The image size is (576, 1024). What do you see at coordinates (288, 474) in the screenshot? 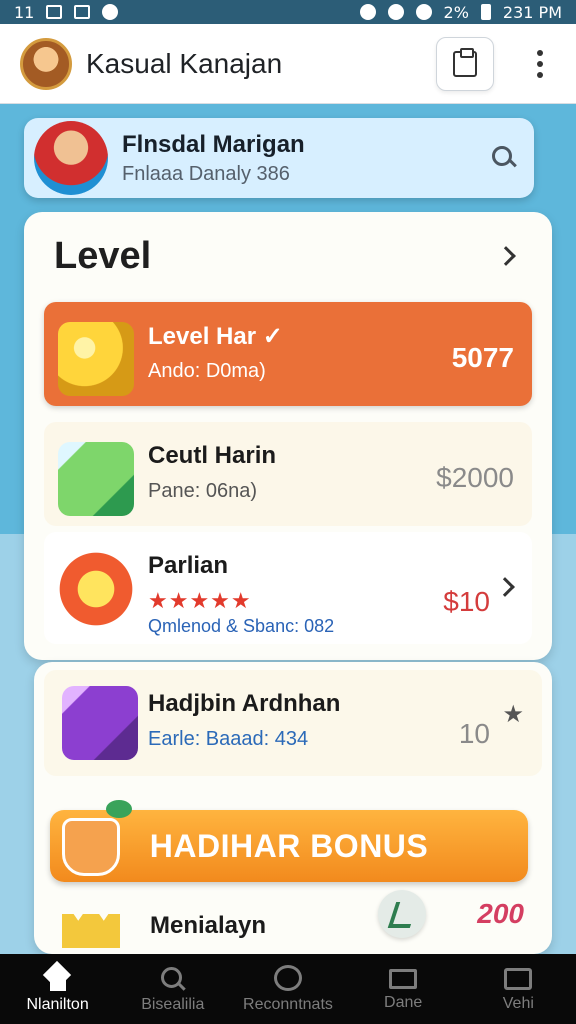
I see `level-row: Ceutl Harin Pane: 06na) $2000` at bounding box center [288, 474].